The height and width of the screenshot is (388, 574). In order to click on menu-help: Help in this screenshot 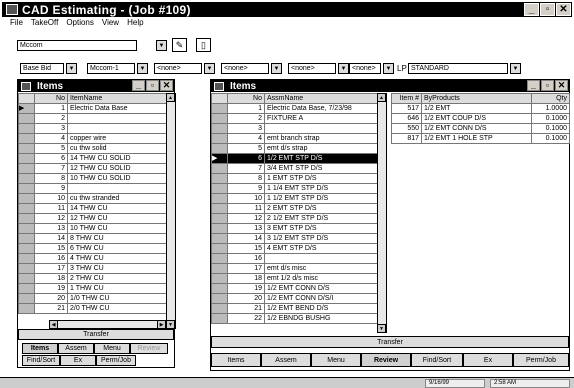, I will do `click(135, 22)`.